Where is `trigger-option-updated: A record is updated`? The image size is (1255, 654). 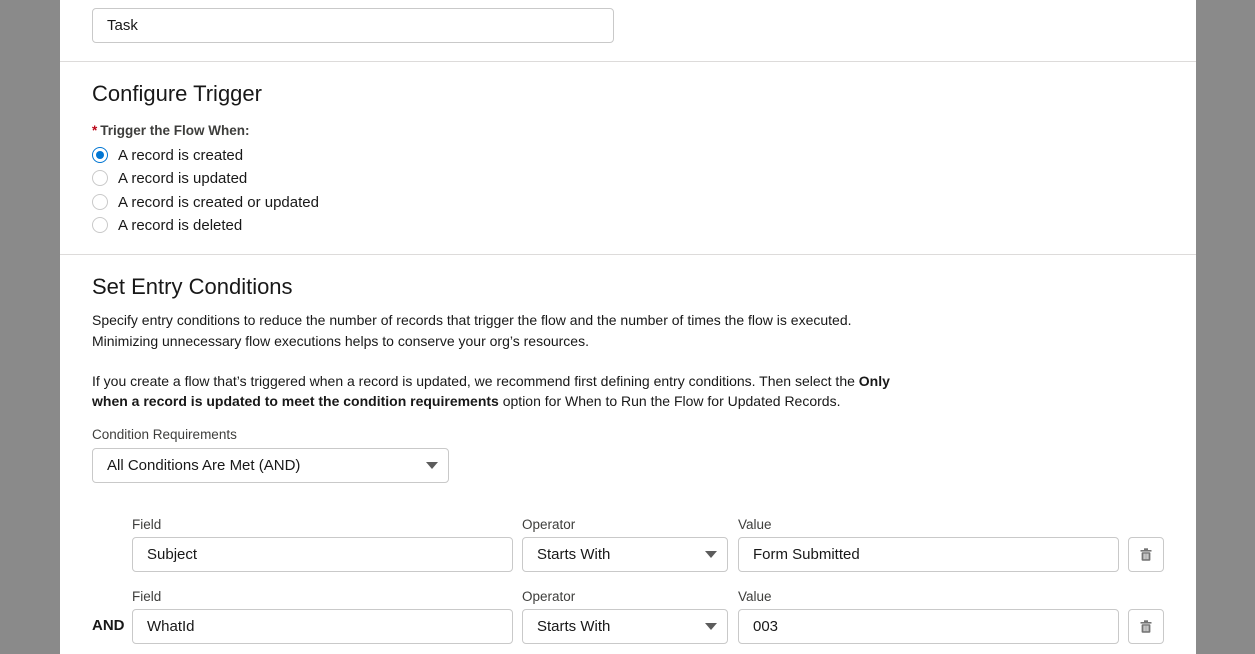
trigger-option-updated: A record is updated is located at coordinates (169, 178).